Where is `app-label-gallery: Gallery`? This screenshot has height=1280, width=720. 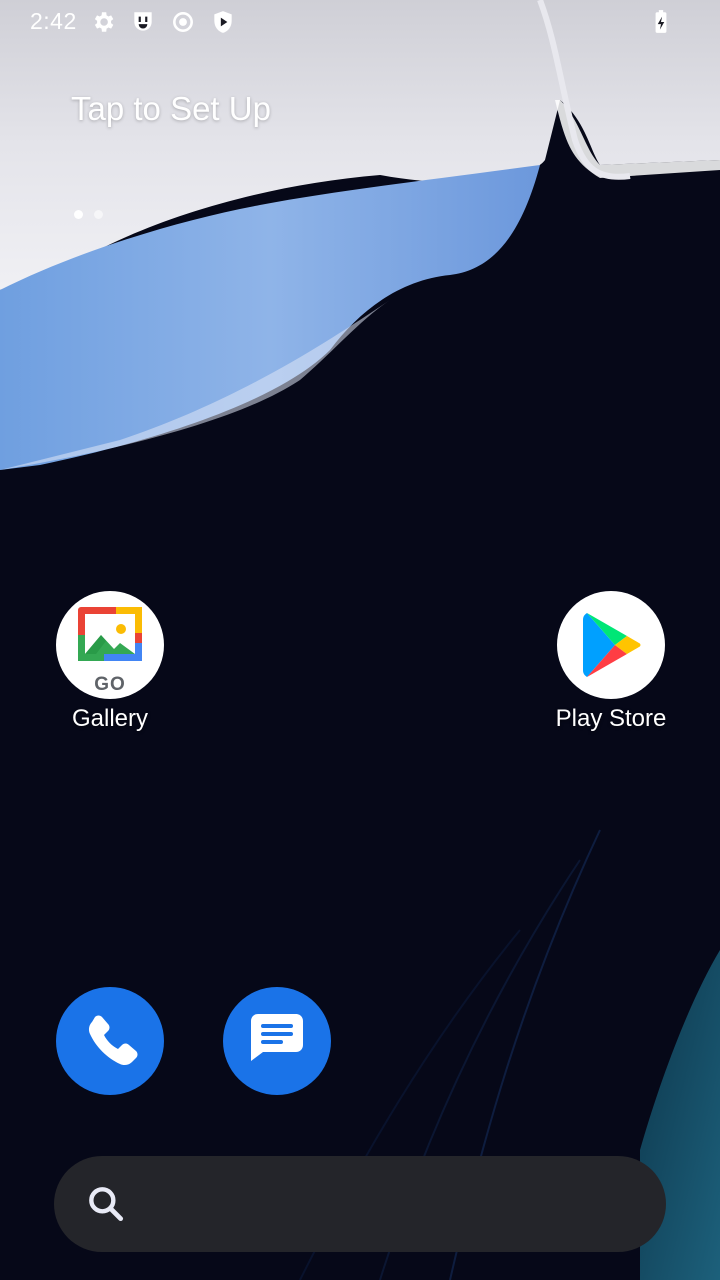
app-label-gallery: Gallery is located at coordinates (110, 718).